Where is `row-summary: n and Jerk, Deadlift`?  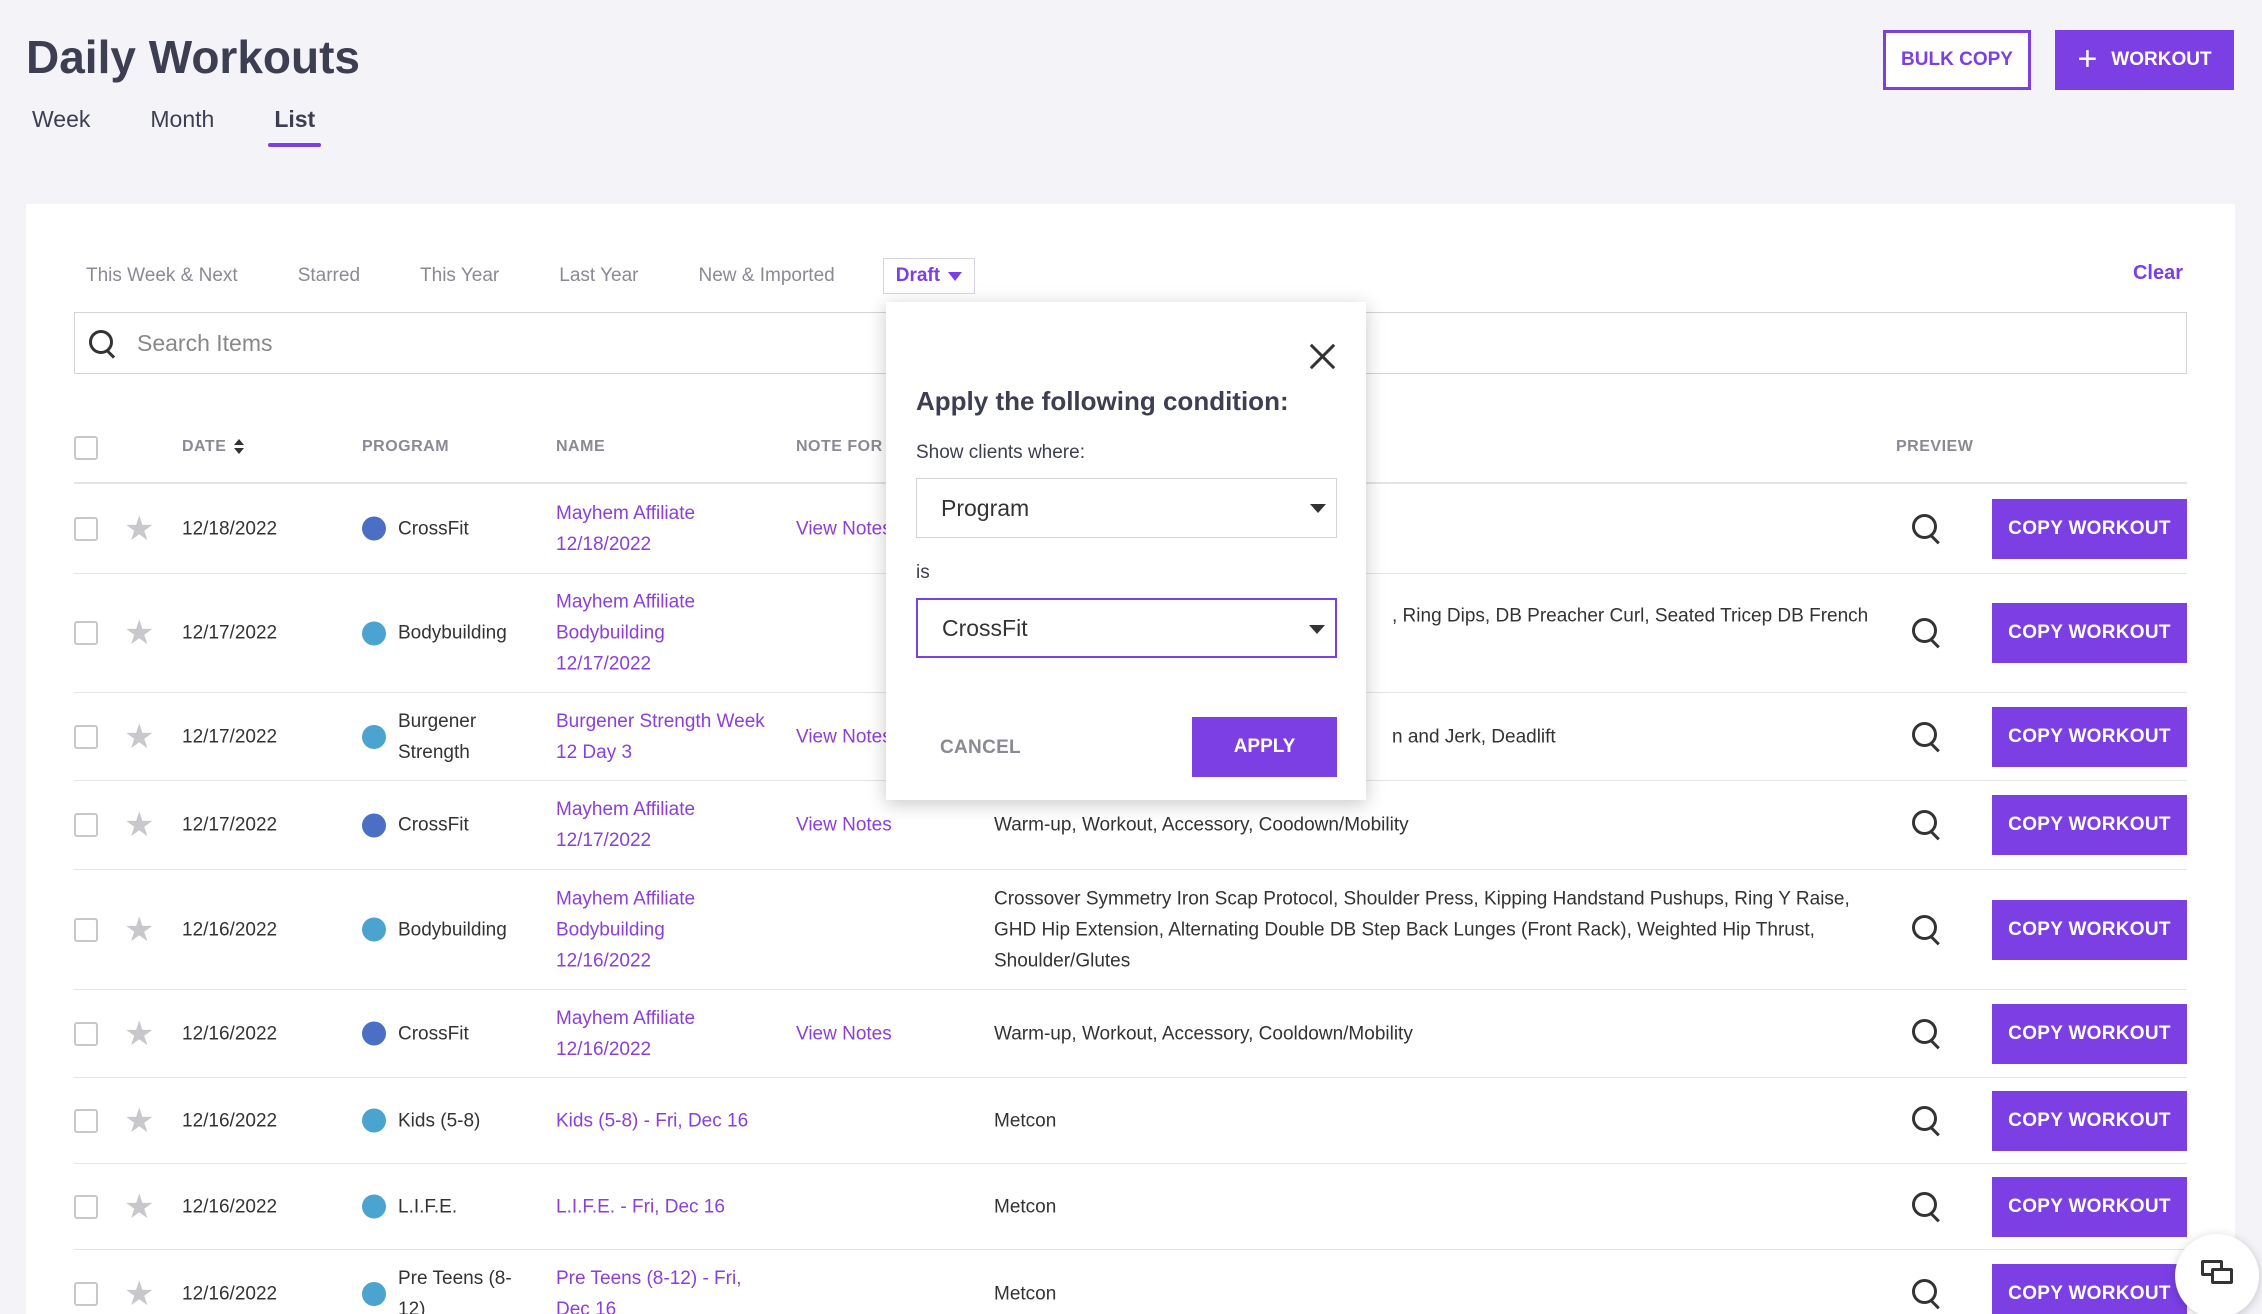 row-summary: n and Jerk, Deadlift is located at coordinates (1474, 736).